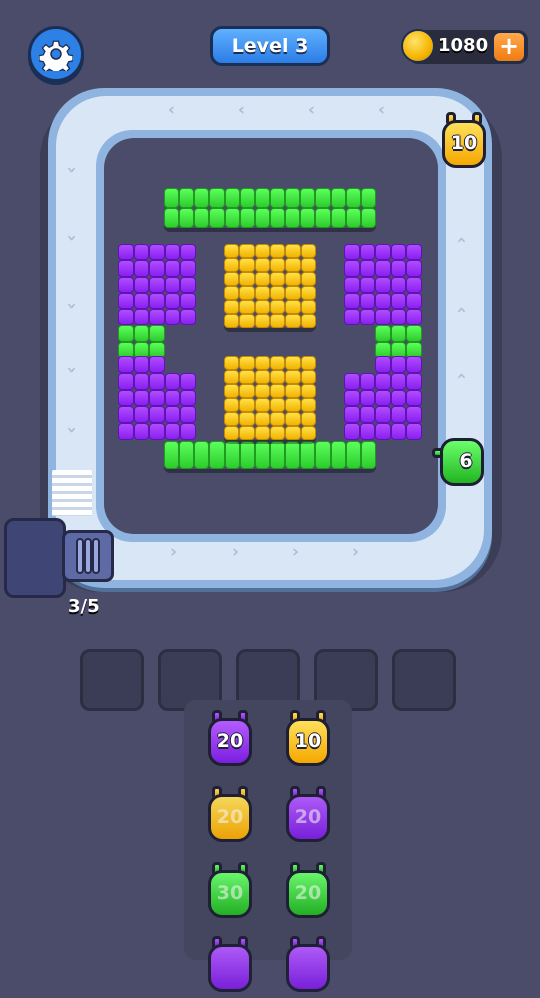 Image resolution: width=540 pixels, height=998 pixels. Describe the element at coordinates (459, 461) in the screenshot. I see `shooter-on-track: 6` at that location.